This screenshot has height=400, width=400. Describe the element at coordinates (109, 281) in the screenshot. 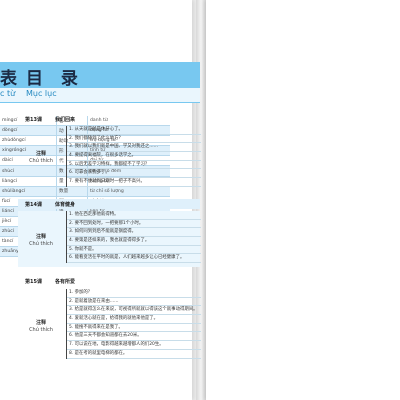

I see `lesson-heading: 第15课 各有所爱` at that location.